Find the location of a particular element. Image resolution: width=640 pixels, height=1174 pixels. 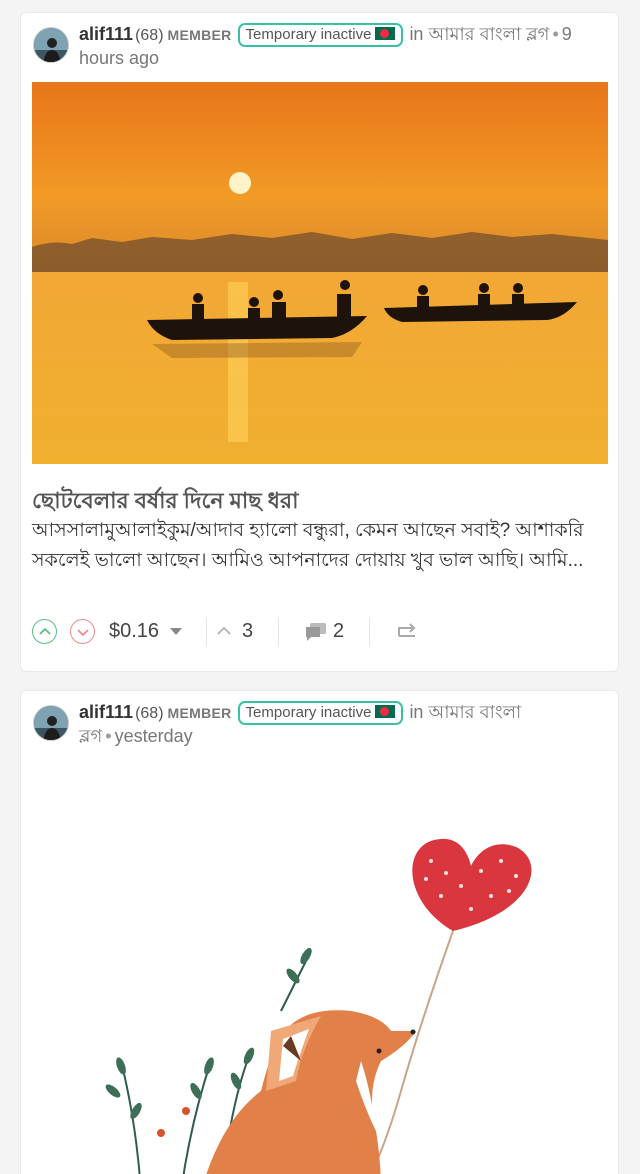

post-time: yesterday is located at coordinates (154, 736).